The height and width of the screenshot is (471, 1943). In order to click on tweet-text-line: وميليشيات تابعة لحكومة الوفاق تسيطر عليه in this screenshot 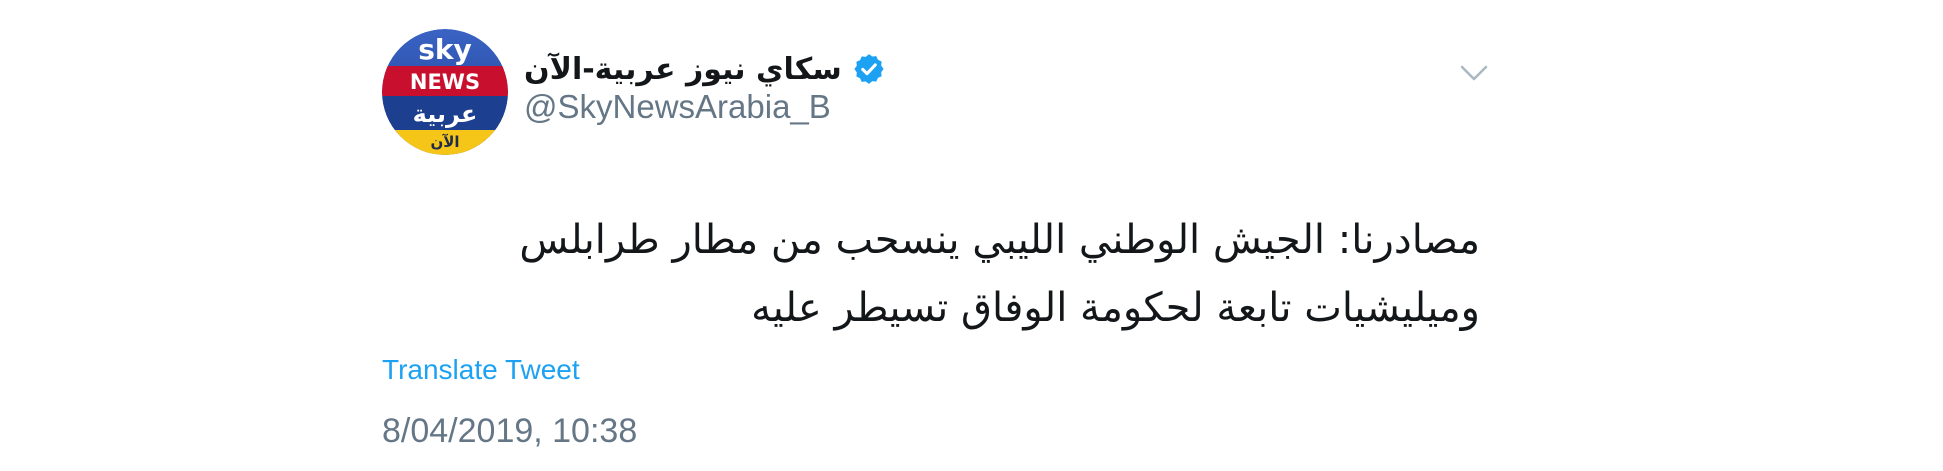, I will do `click(1115, 308)`.